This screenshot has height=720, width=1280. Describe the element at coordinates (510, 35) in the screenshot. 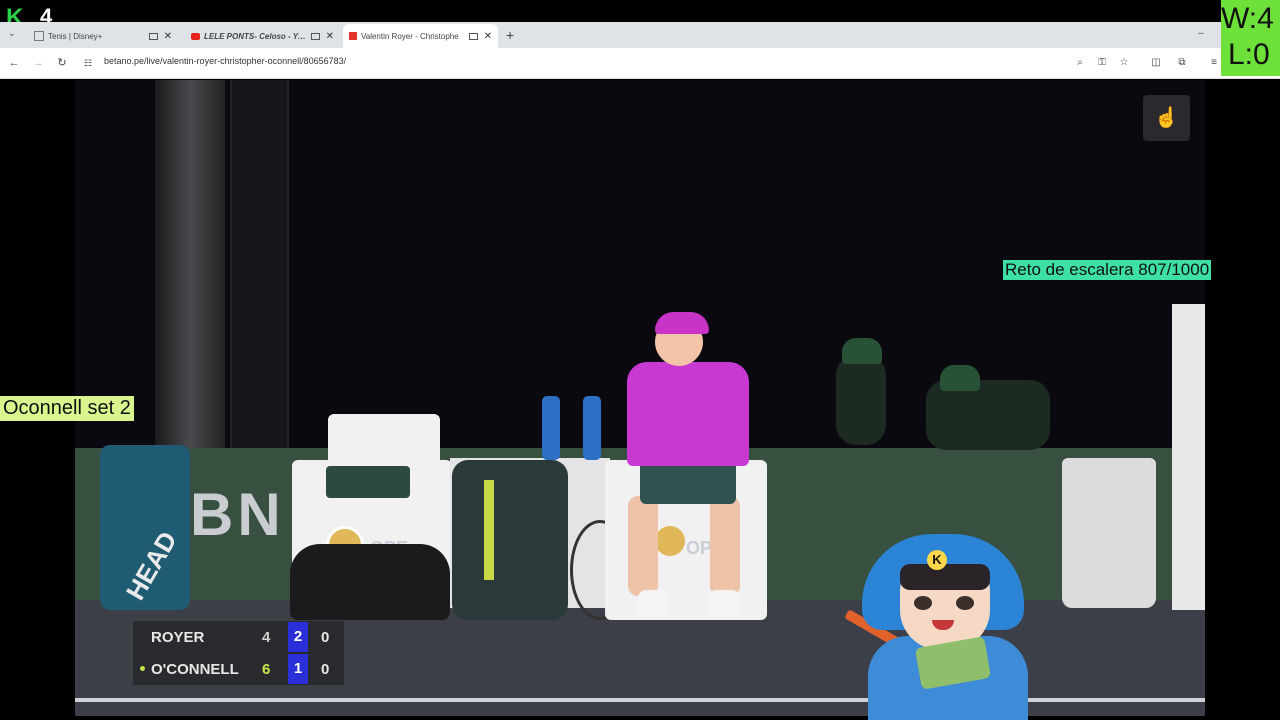

I see `new-tab-button: +` at that location.